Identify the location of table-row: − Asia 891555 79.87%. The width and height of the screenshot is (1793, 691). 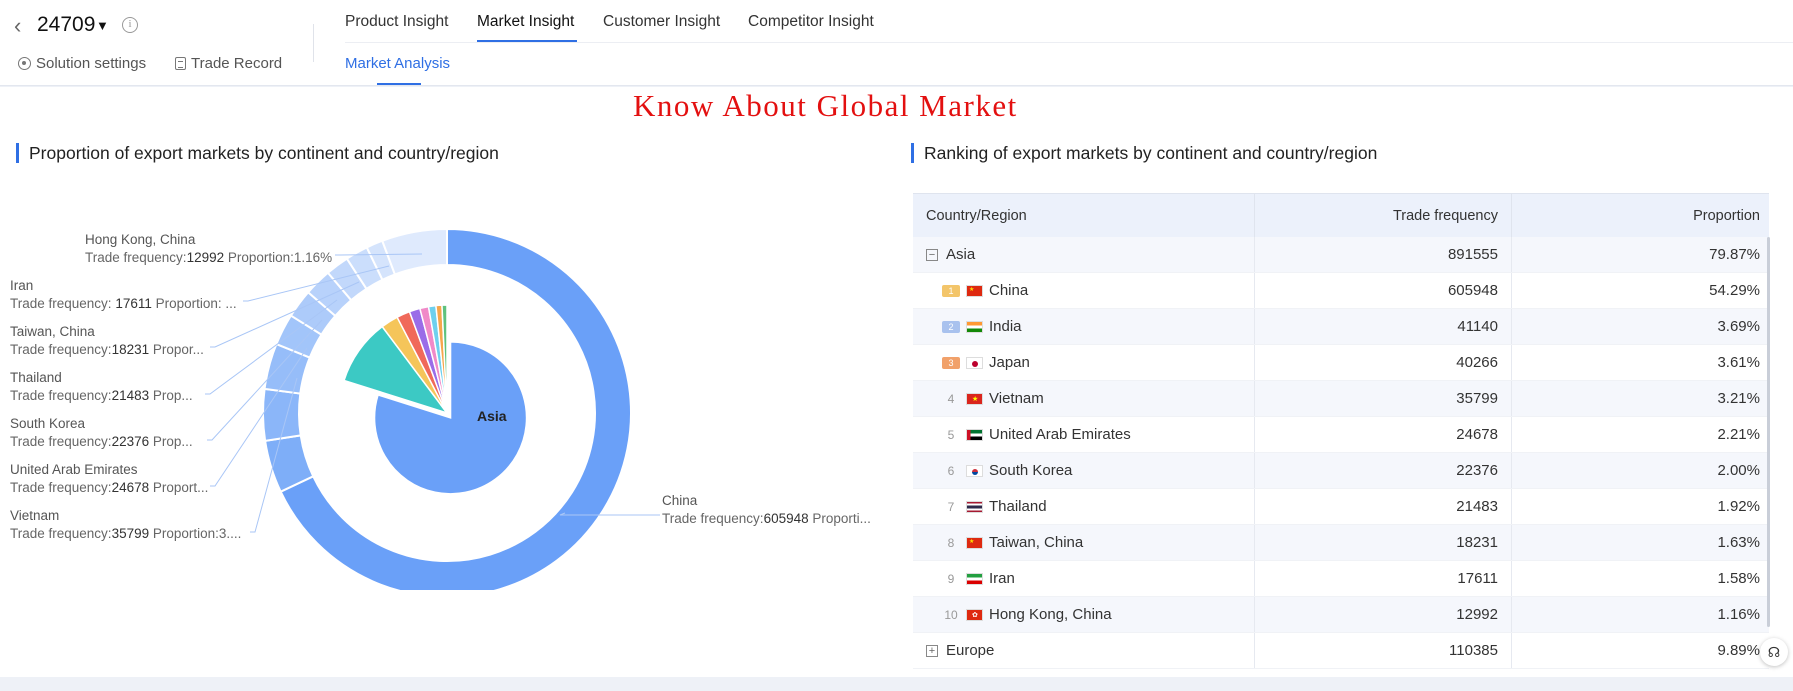
(1341, 255).